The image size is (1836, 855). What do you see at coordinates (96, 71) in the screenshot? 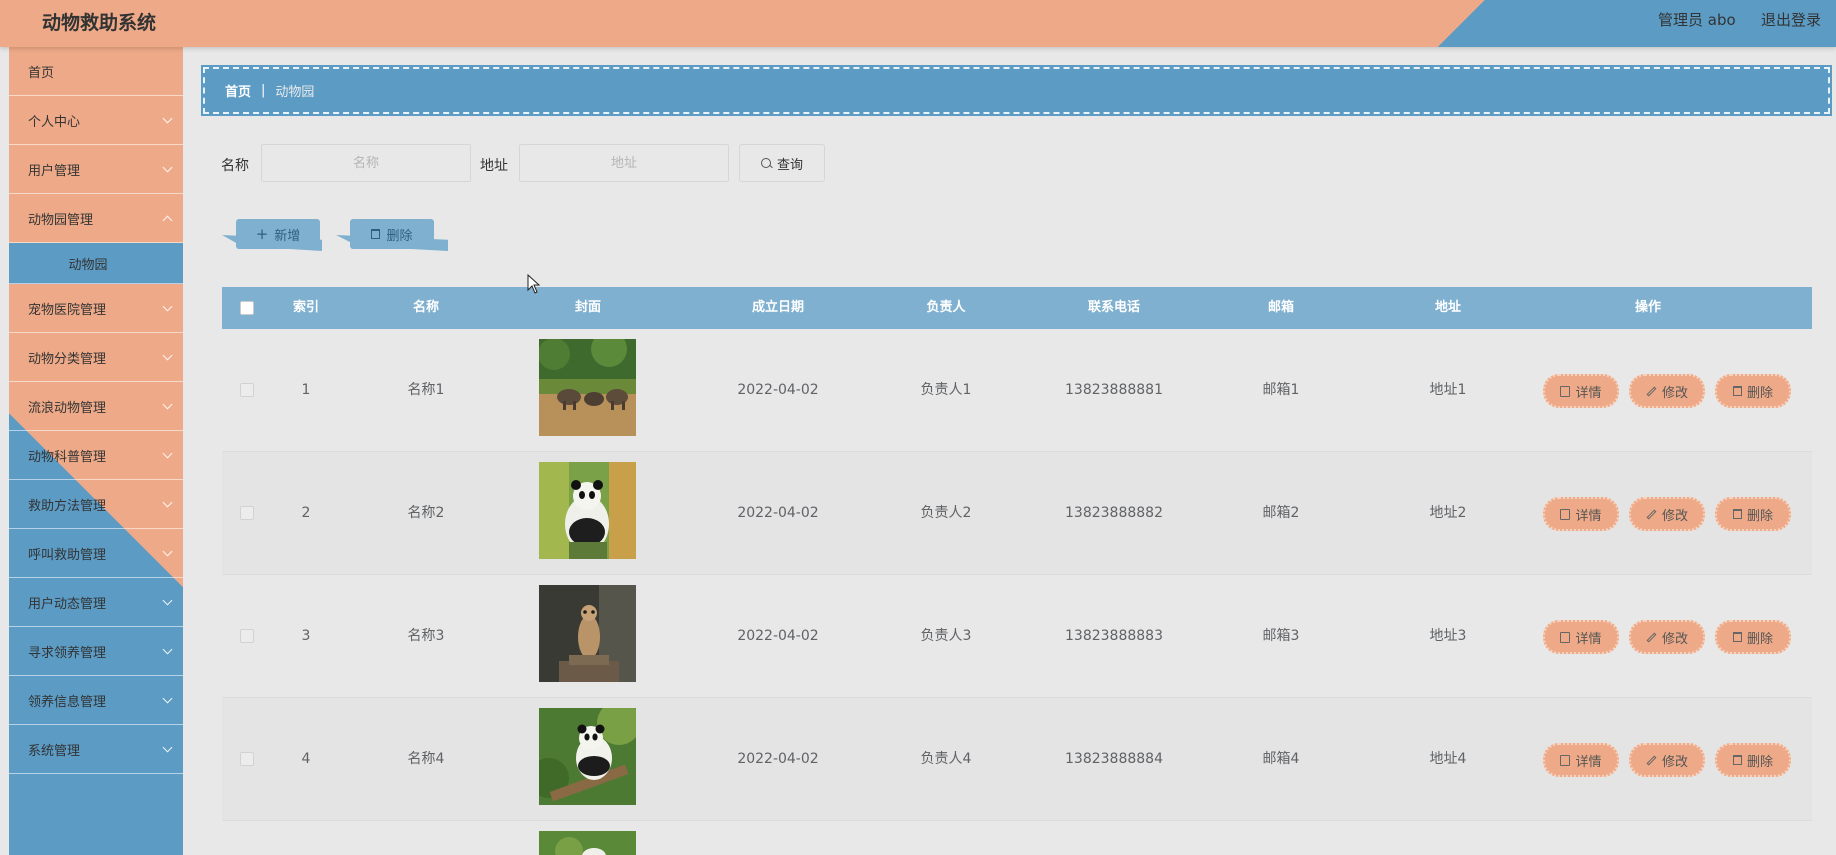
I see `sidebar-item-home: 首页` at bounding box center [96, 71].